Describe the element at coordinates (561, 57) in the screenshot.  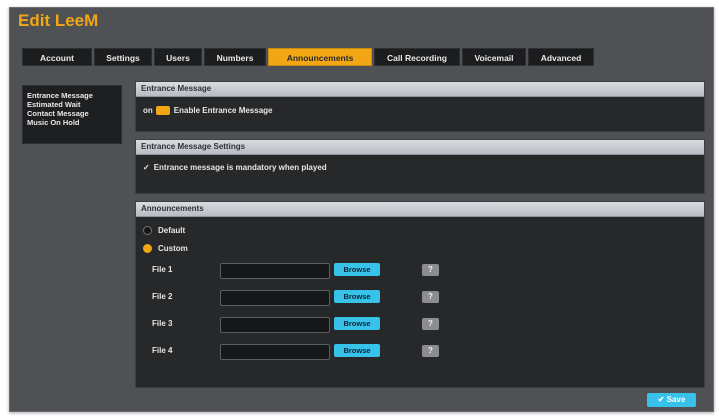
I see `tab-advanced: Advanced` at that location.